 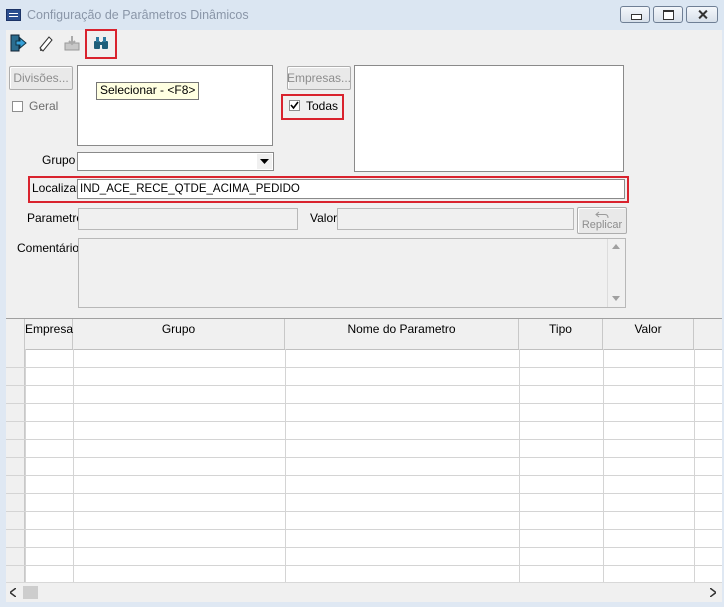 I want to click on window-title: Configuração de Parâmetros Dinâmicos, so click(x=138, y=15).